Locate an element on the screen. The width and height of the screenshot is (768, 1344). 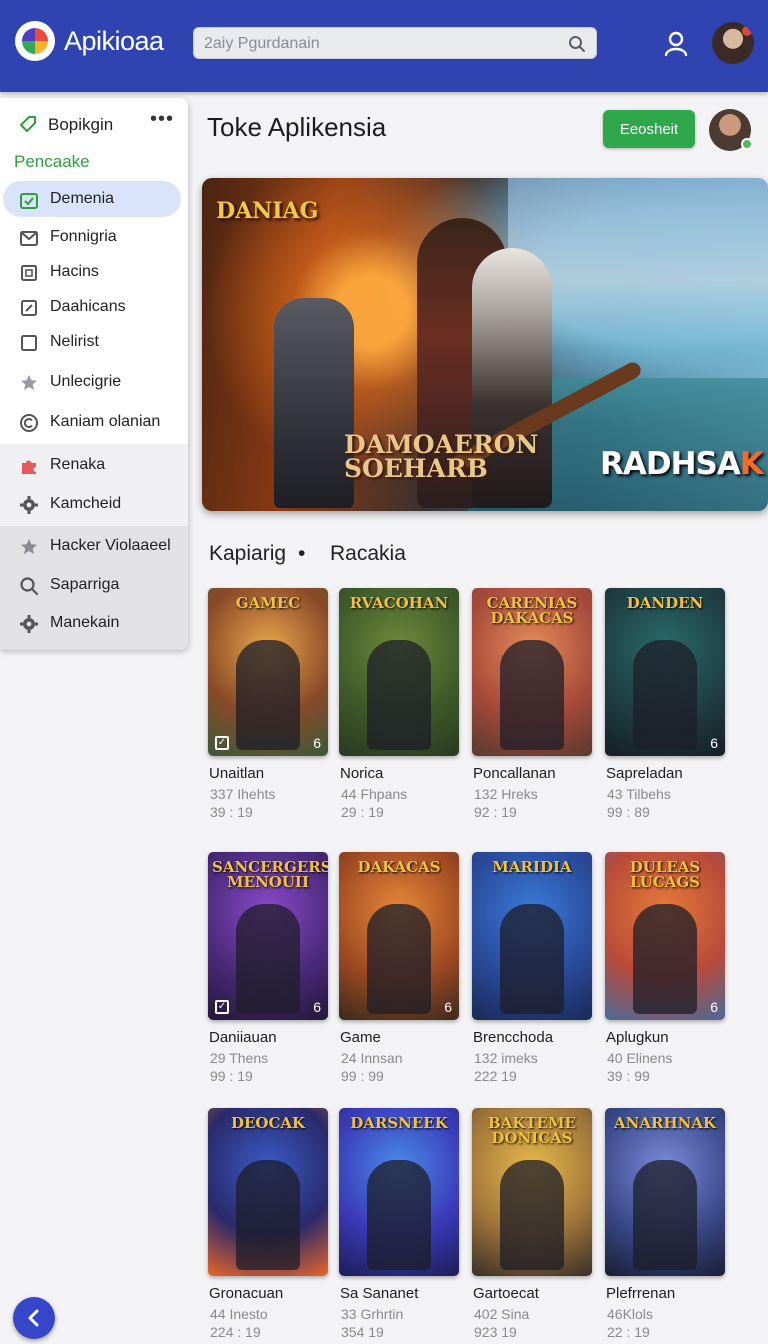
cover-title: ANARHNAK is located at coordinates (664, 1123).